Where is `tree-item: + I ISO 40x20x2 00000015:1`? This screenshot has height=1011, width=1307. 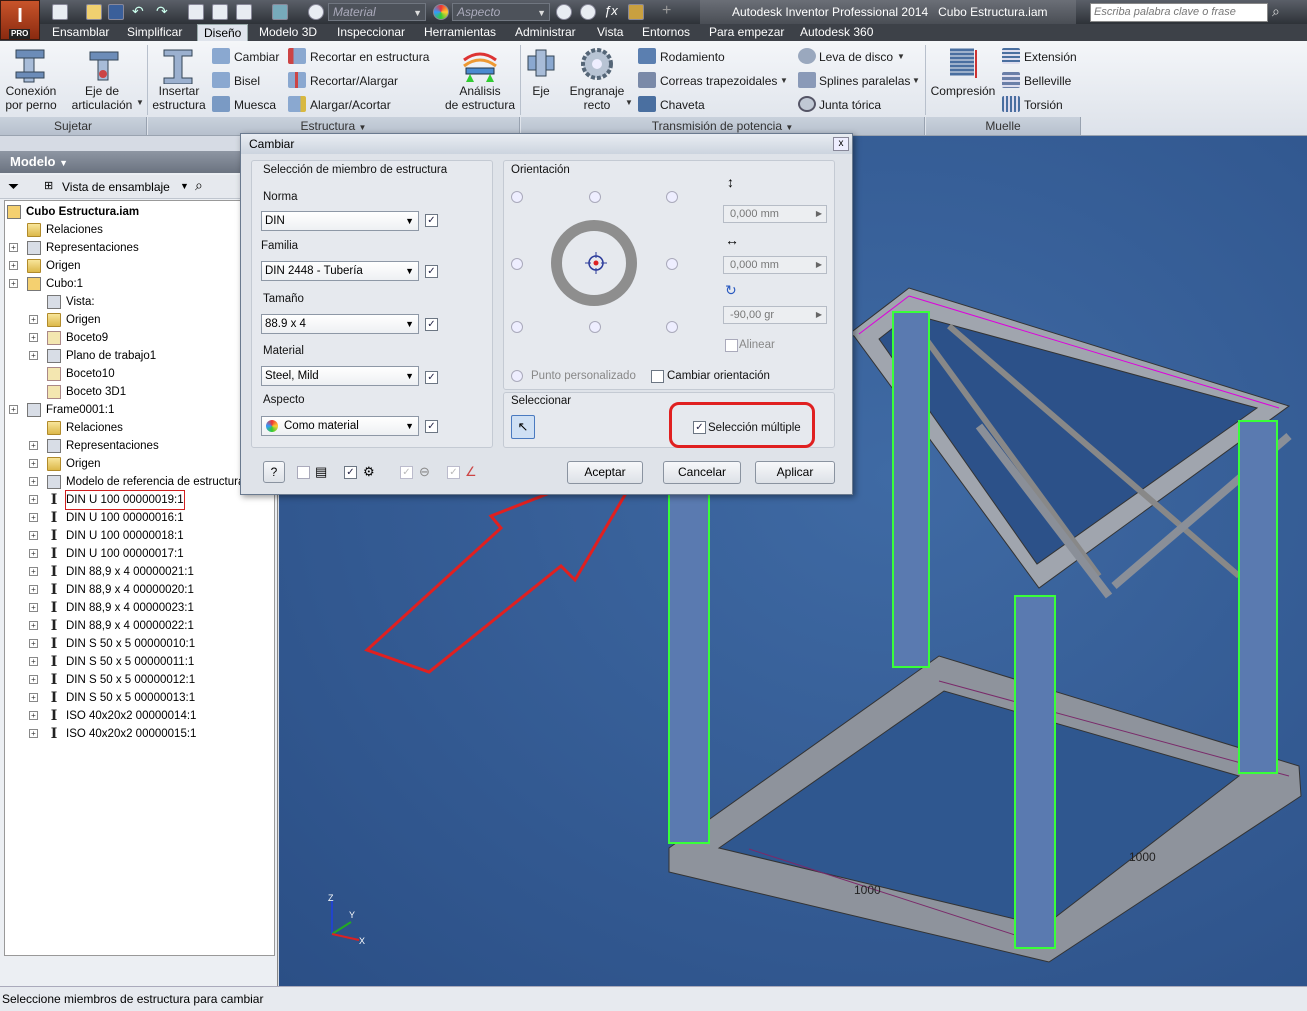
tree-item: + I ISO 40x20x2 00000015:1 is located at coordinates (139, 734).